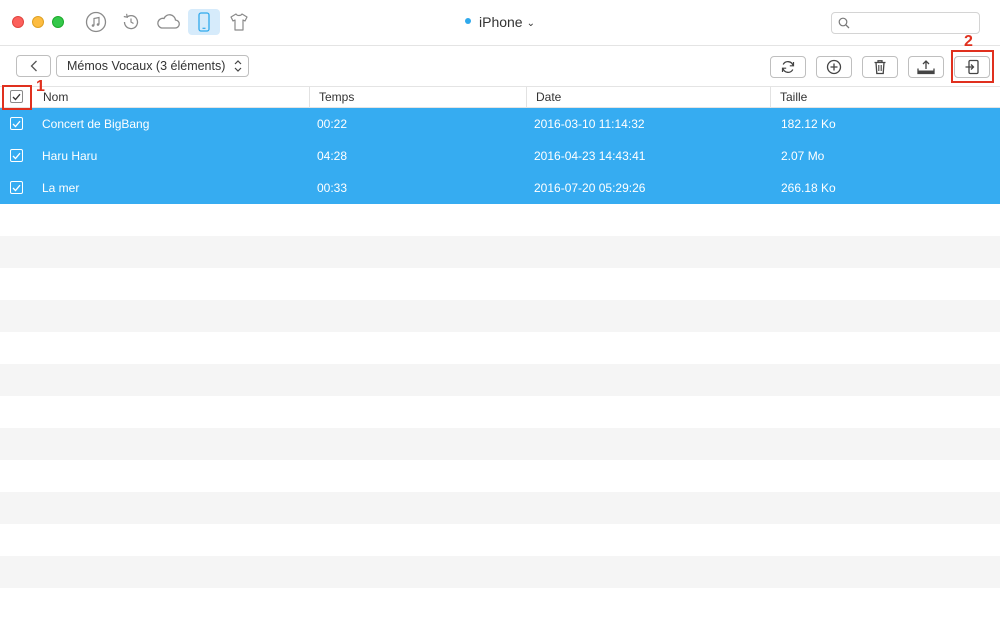 The image size is (1000, 620). What do you see at coordinates (70, 156) in the screenshot?
I see `cell-nom: Haru Haru` at bounding box center [70, 156].